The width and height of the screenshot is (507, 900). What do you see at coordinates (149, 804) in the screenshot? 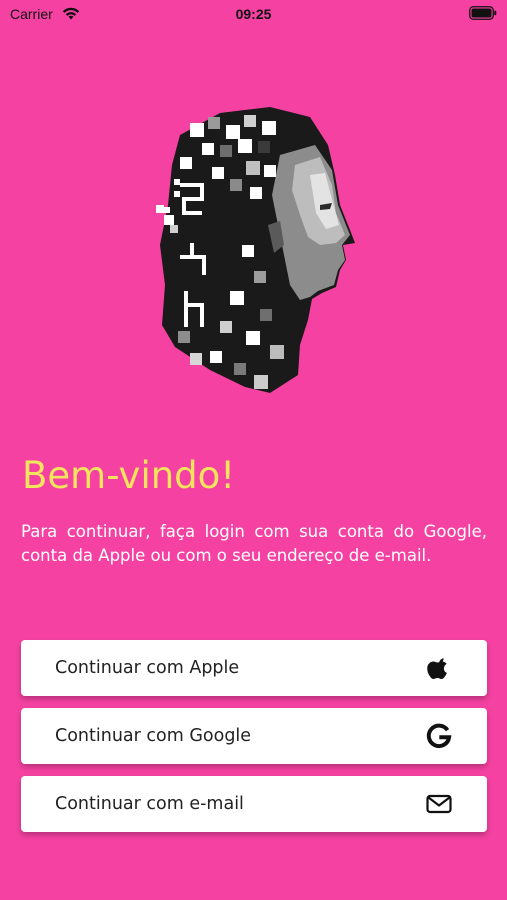
I see `email-button-label: Continuar com e-mail` at bounding box center [149, 804].